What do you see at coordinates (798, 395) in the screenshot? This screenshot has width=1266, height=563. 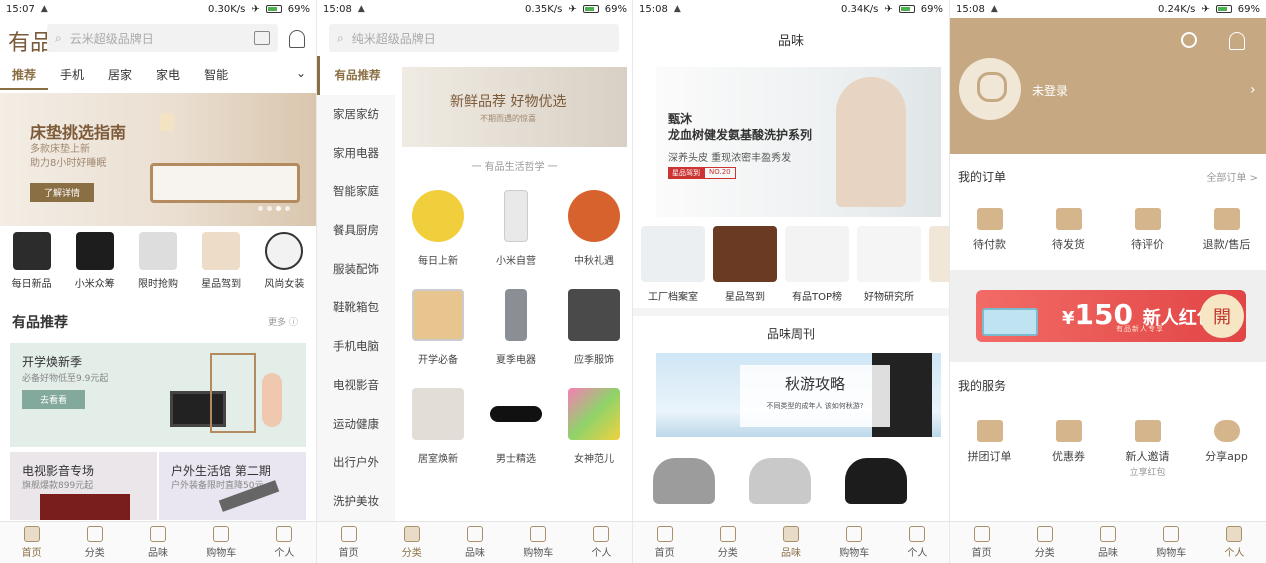 I see `weekly-article: 秋游攻略 不同类型的成年人 该如何秋游?` at bounding box center [798, 395].